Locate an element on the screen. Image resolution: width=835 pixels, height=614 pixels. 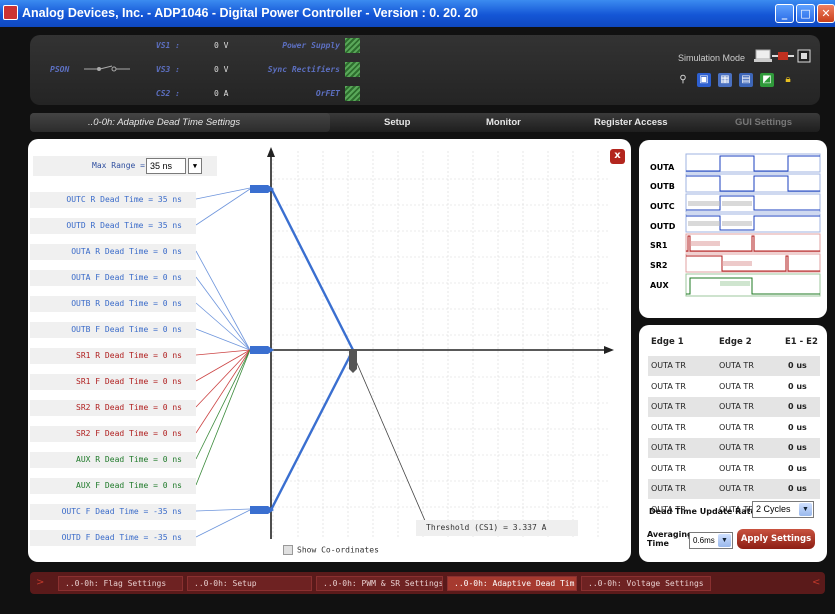
bottom-tab: ..0-0h: Adaptive Dead Tim is located at coordinates (512, 583).